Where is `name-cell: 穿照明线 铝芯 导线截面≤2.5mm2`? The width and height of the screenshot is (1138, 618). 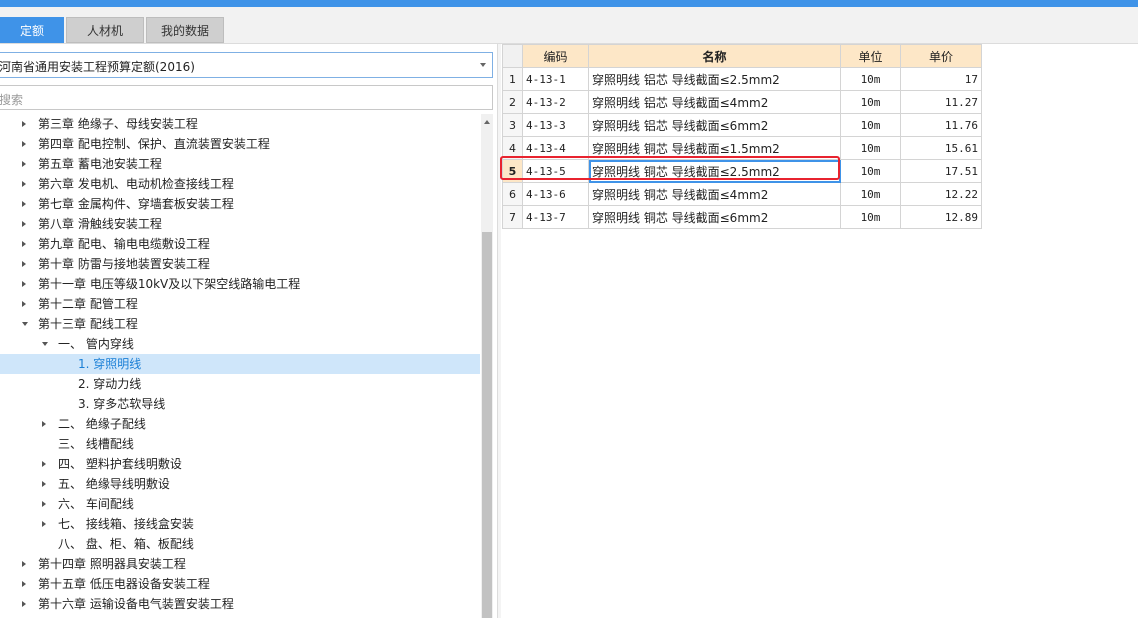 name-cell: 穿照明线 铝芯 导线截面≤2.5mm2 is located at coordinates (714, 79).